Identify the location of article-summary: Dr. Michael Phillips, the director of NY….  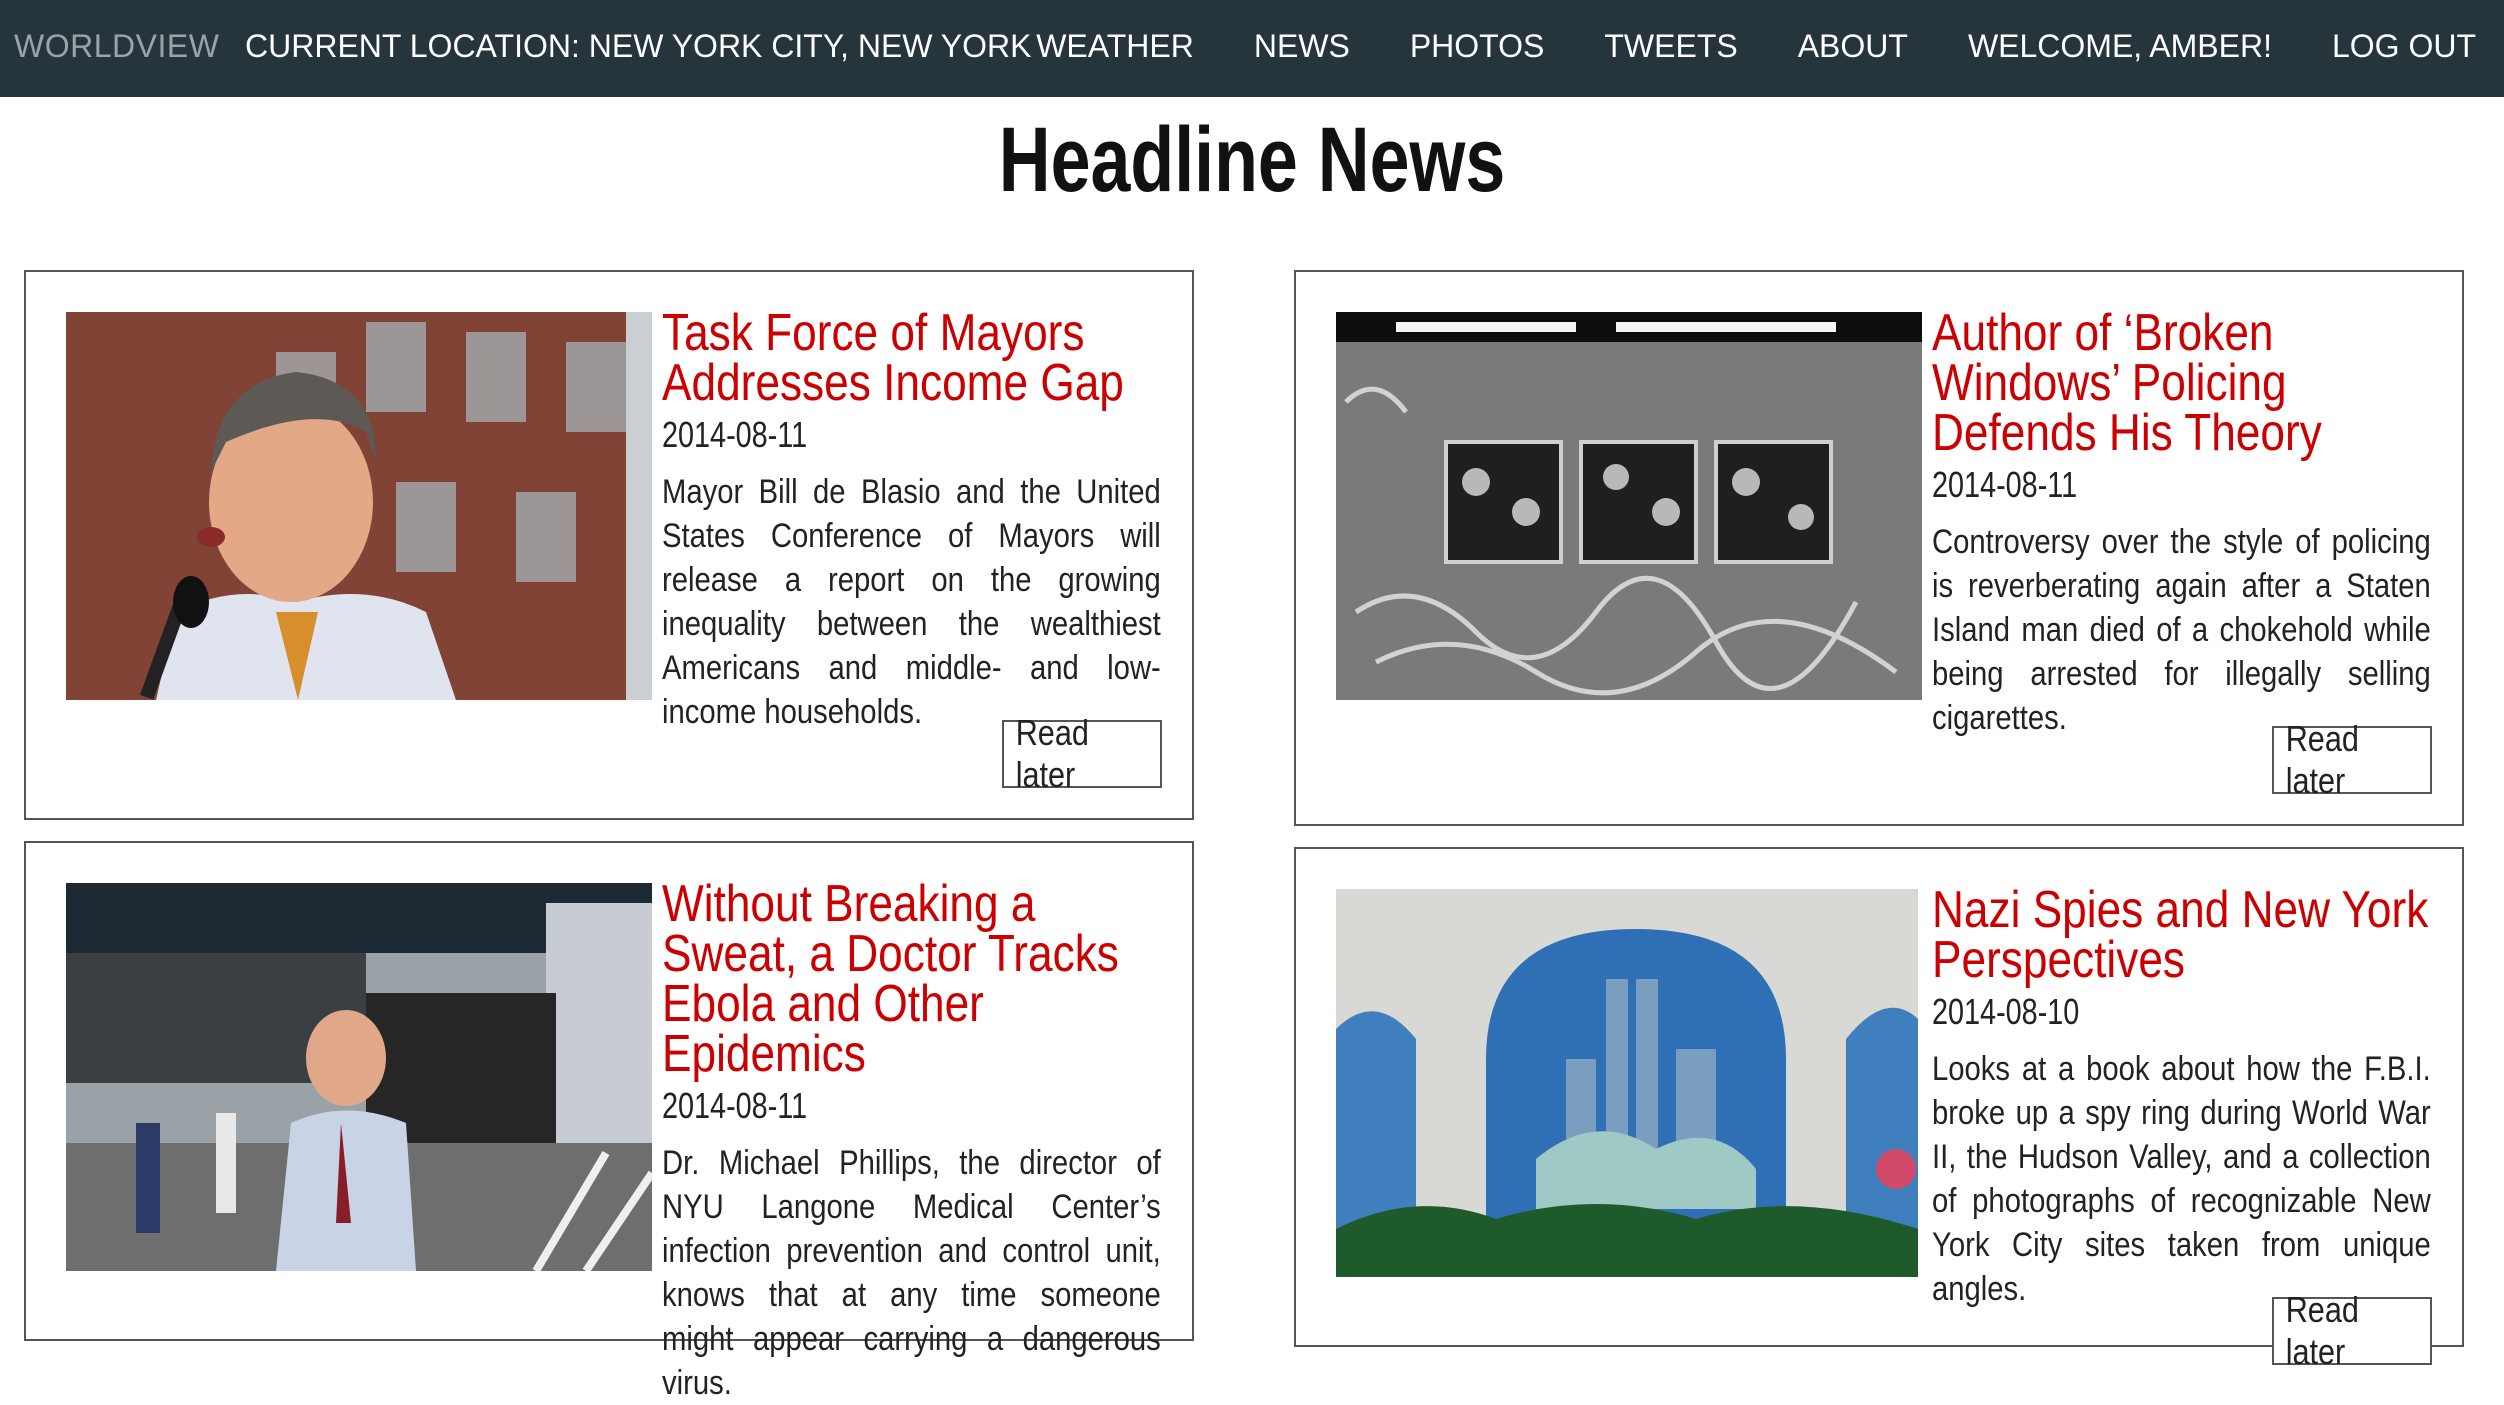
(911, 1273).